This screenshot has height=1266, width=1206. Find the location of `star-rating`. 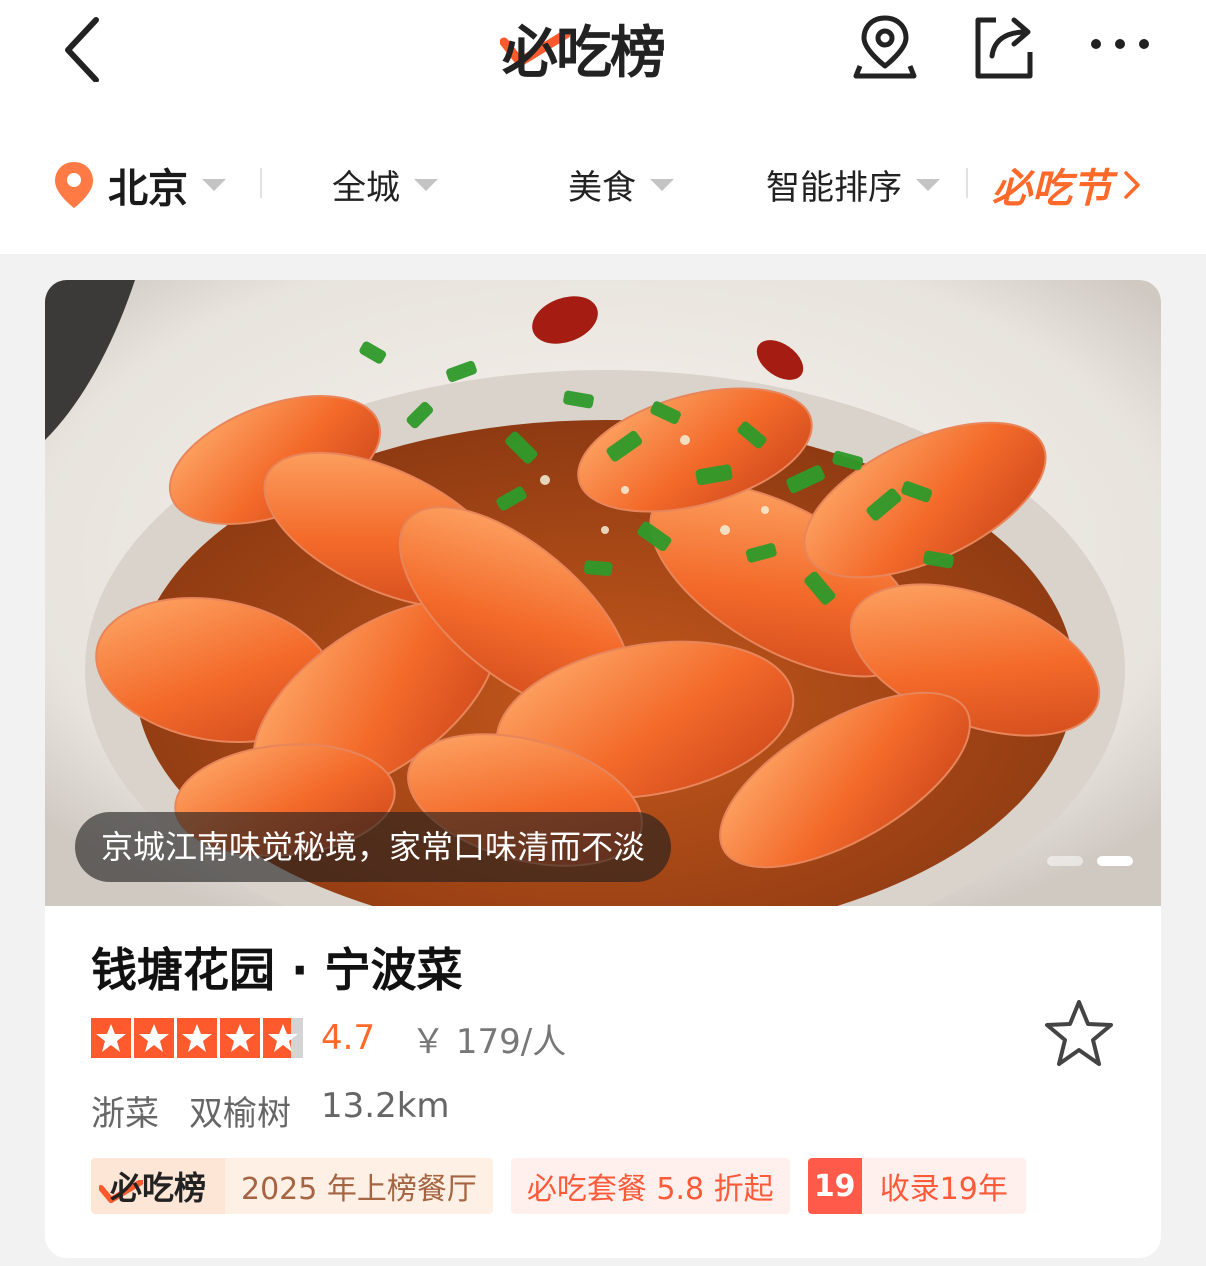

star-rating is located at coordinates (197, 1038).